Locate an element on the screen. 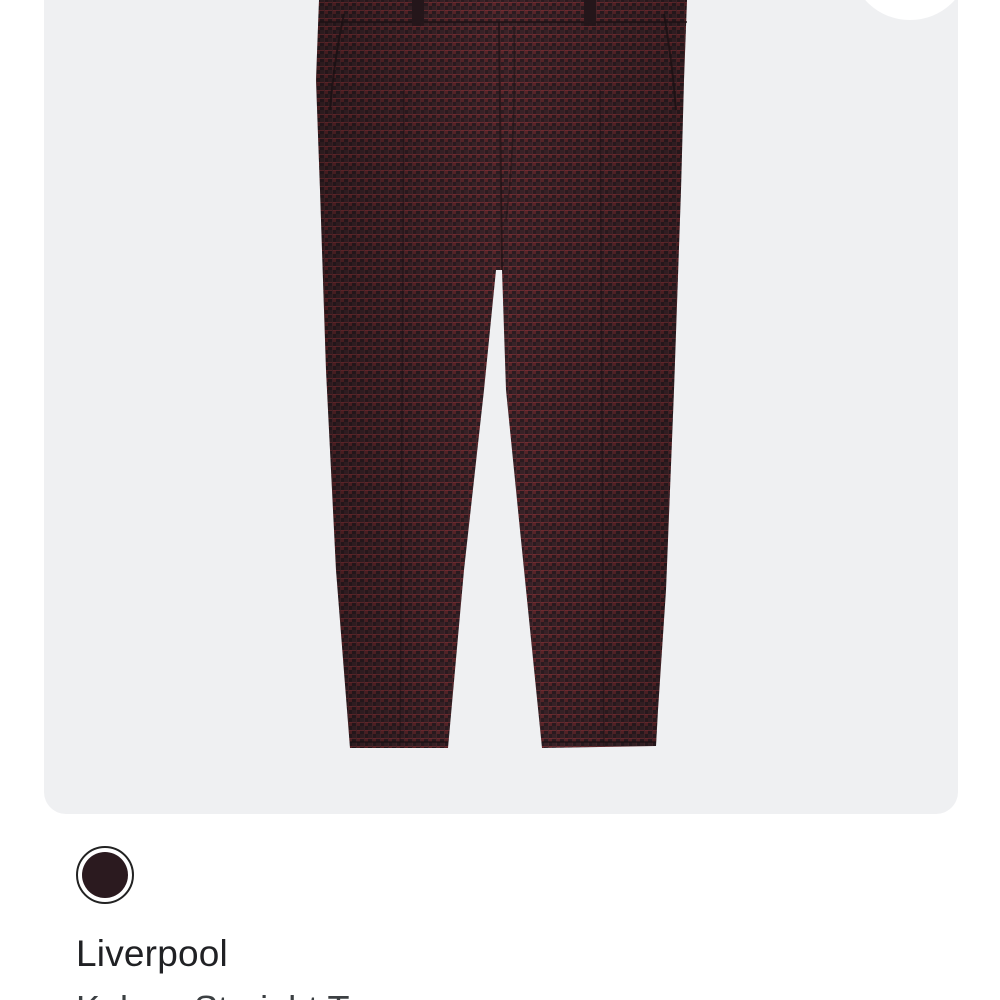  color-swatch-fill is located at coordinates (105, 875).